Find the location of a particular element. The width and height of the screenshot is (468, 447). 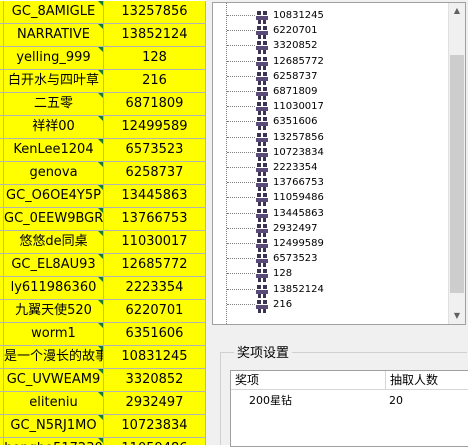

table-row: GC_O6OE4Y5P 13445863 is located at coordinates (103, 196).